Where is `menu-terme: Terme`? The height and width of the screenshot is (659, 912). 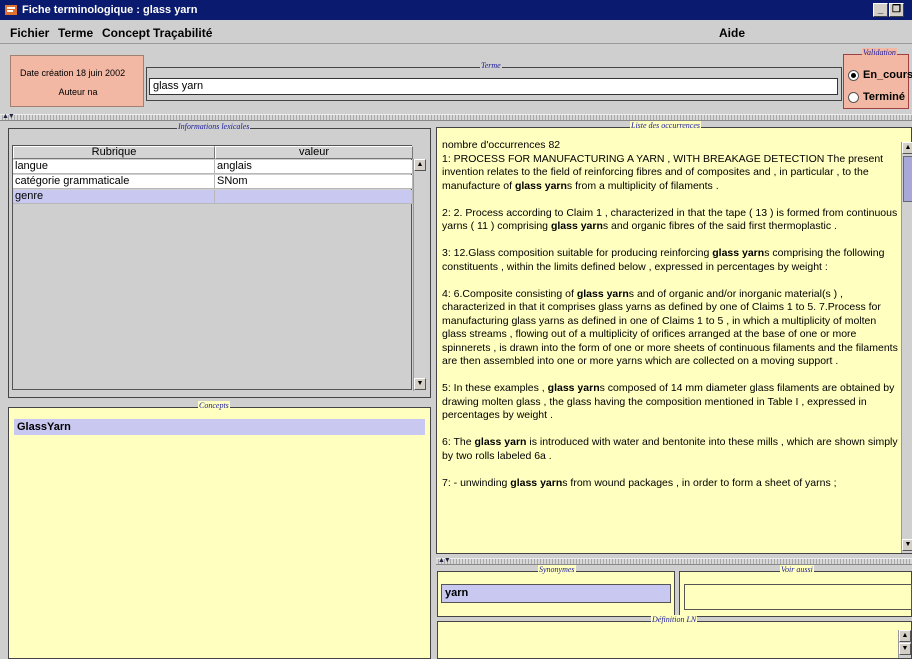 menu-terme: Terme is located at coordinates (75, 33).